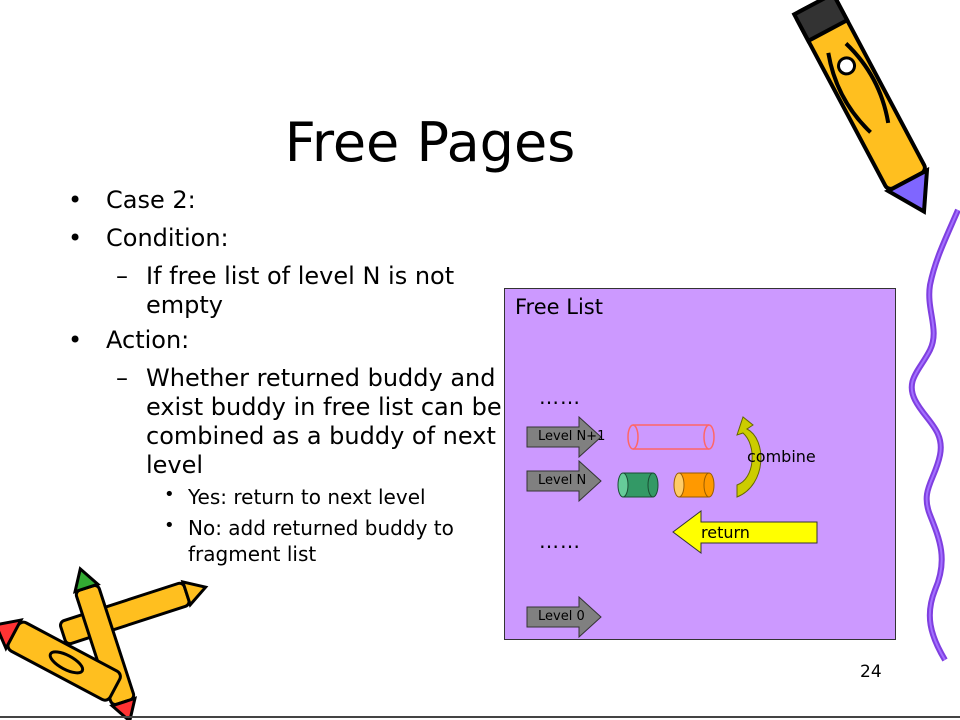 The width and height of the screenshot is (960, 720). What do you see at coordinates (694, 485) in the screenshot?
I see `returned-buddy-orange` at bounding box center [694, 485].